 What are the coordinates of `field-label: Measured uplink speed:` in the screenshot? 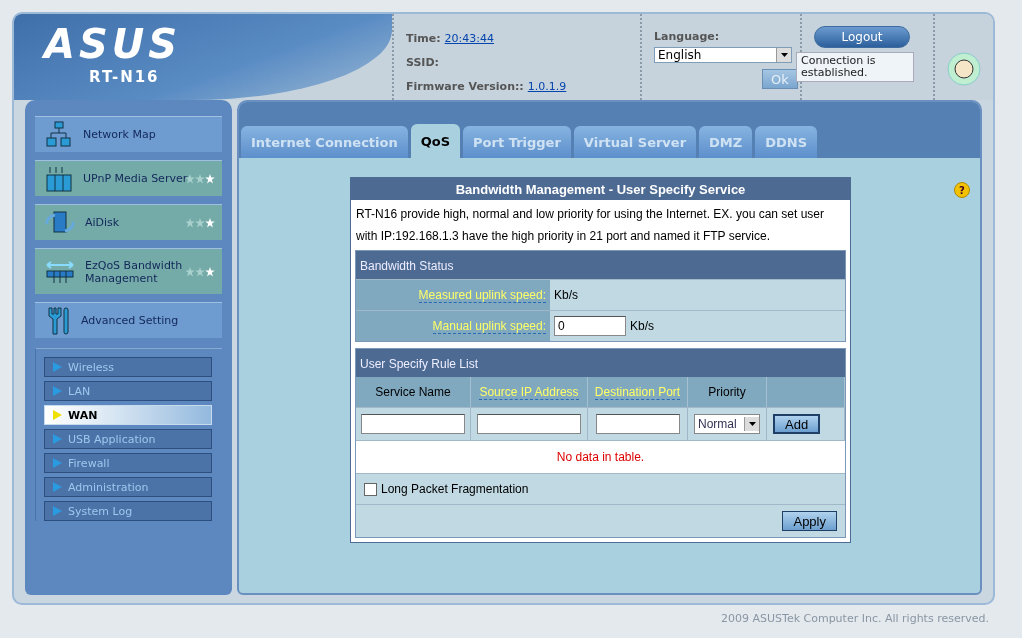 It's located at (482, 295).